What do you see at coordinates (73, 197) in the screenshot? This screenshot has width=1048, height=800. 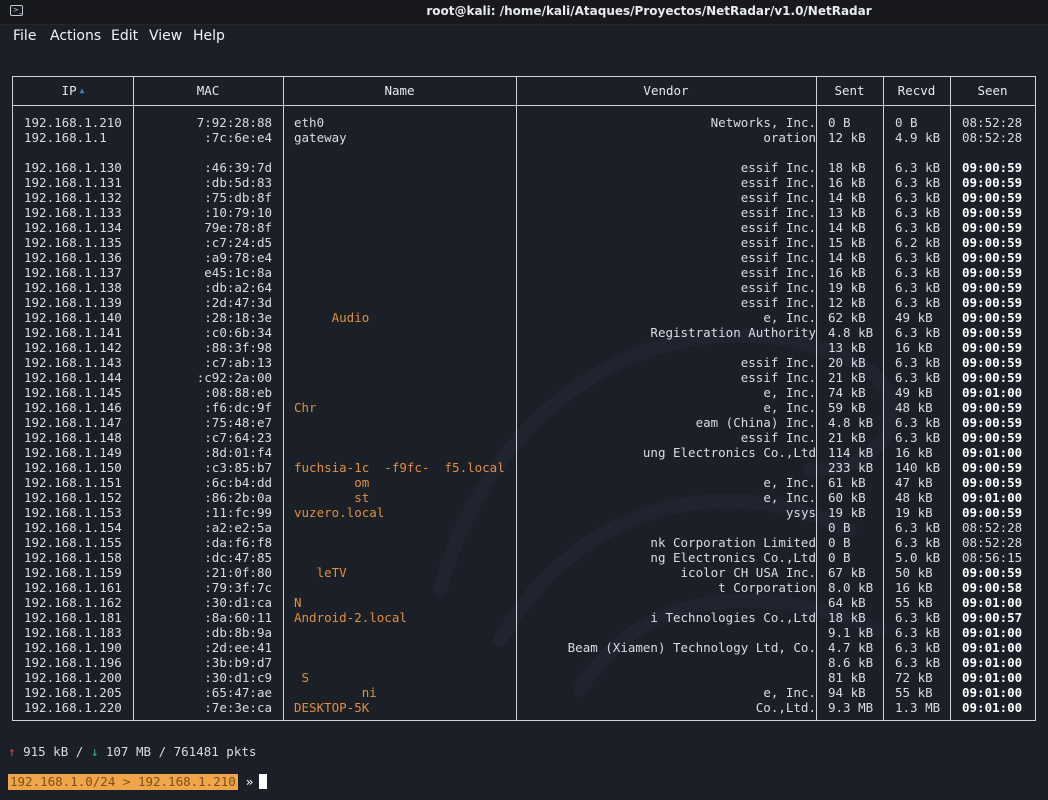 I see `cell-ip: 192.168.1.132` at bounding box center [73, 197].